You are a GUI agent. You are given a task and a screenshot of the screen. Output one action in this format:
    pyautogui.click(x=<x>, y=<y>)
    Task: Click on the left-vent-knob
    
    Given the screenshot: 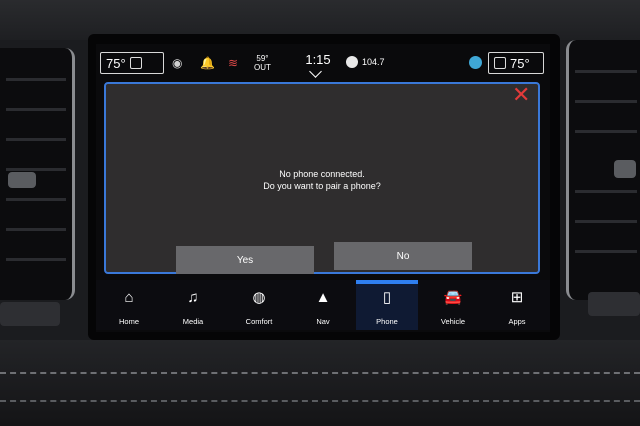 What is the action you would take?
    pyautogui.click(x=22, y=180)
    